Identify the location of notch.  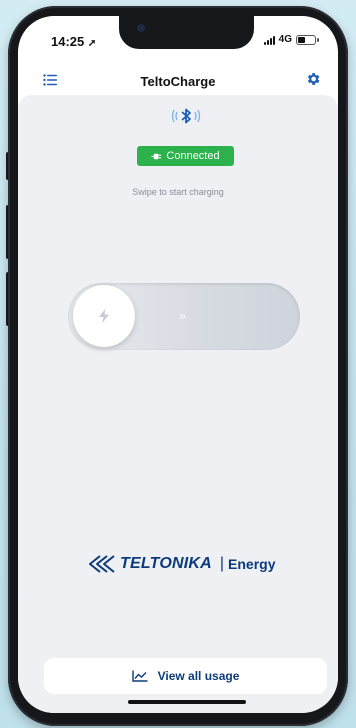
(186, 32).